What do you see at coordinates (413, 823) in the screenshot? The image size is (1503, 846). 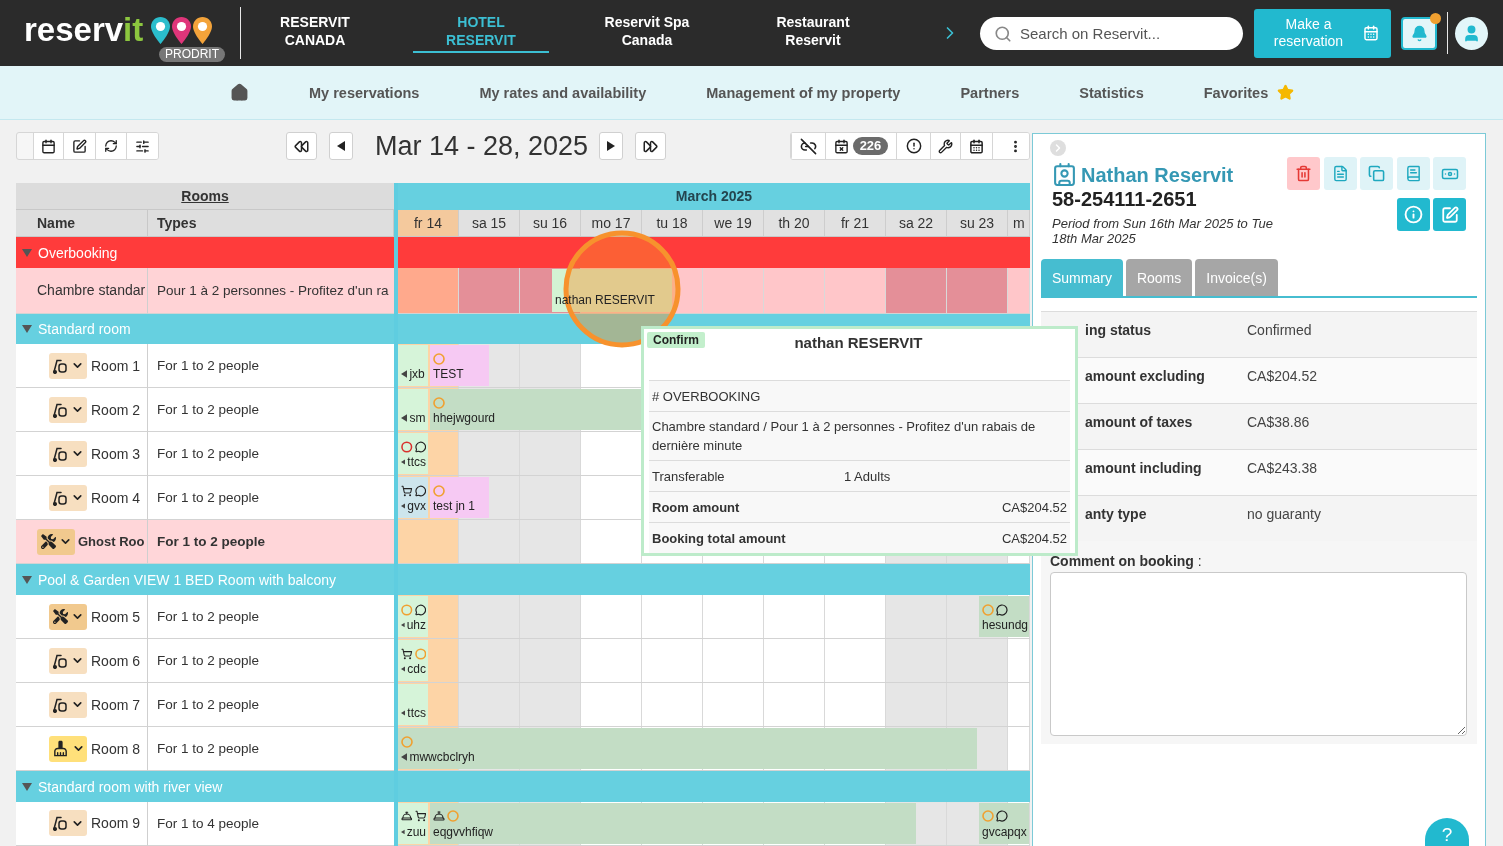 I see `booking-bar: zuu` at bounding box center [413, 823].